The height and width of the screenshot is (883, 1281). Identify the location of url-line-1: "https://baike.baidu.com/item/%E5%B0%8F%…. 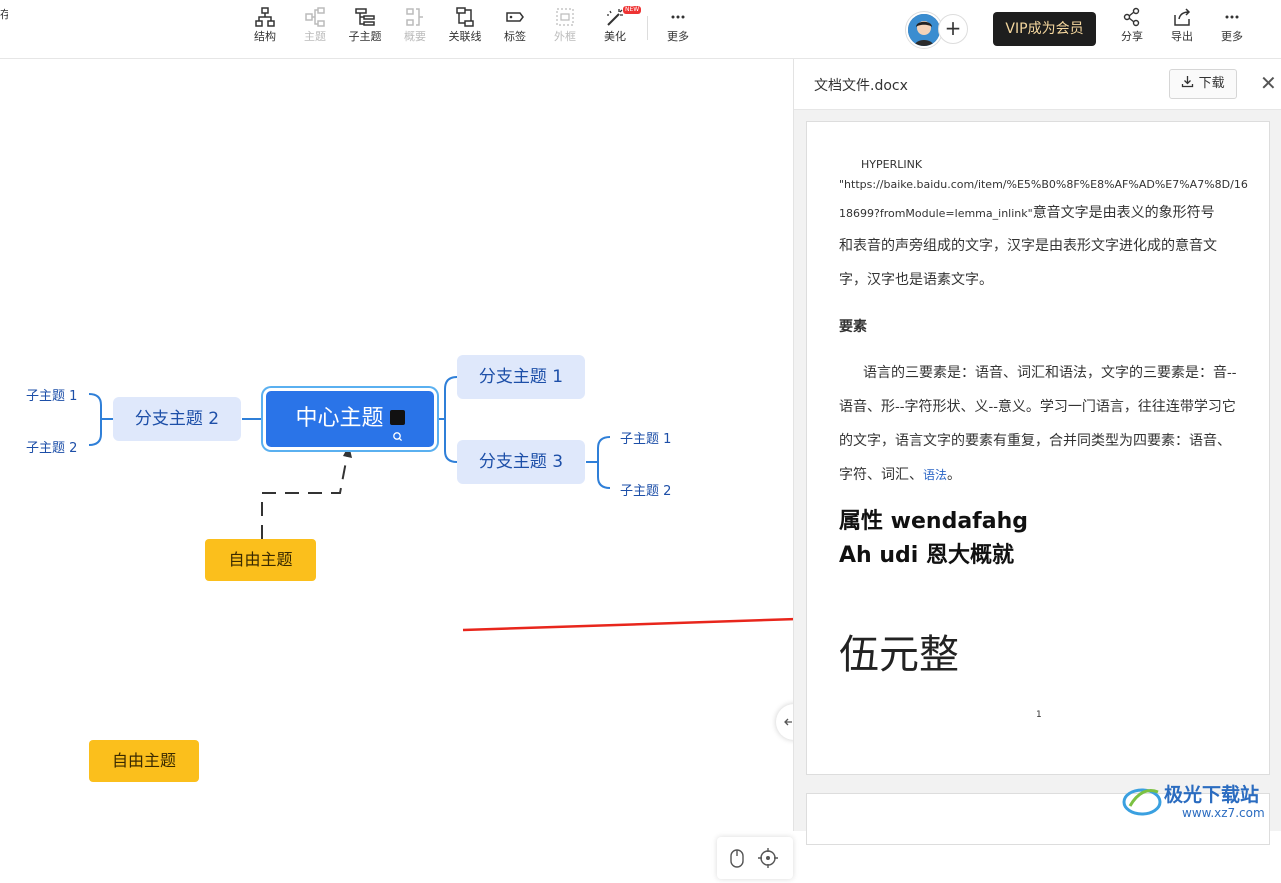
(1043, 184).